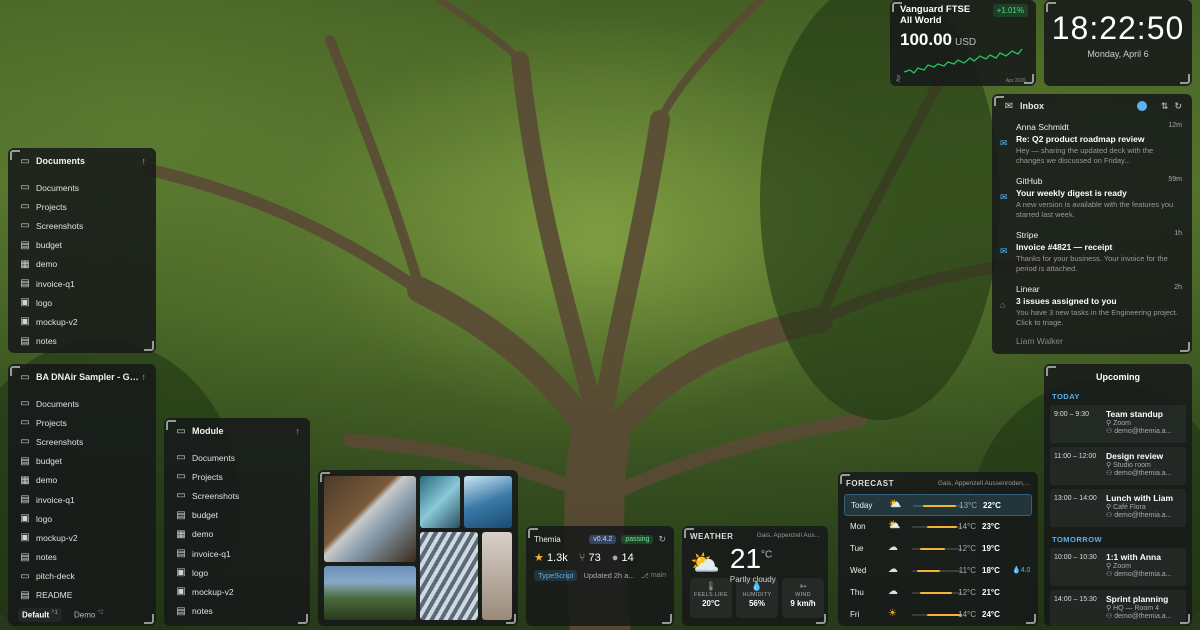  What do you see at coordinates (1075, 456) in the screenshot?
I see `event-time: 11:00 – 12:00` at bounding box center [1075, 456].